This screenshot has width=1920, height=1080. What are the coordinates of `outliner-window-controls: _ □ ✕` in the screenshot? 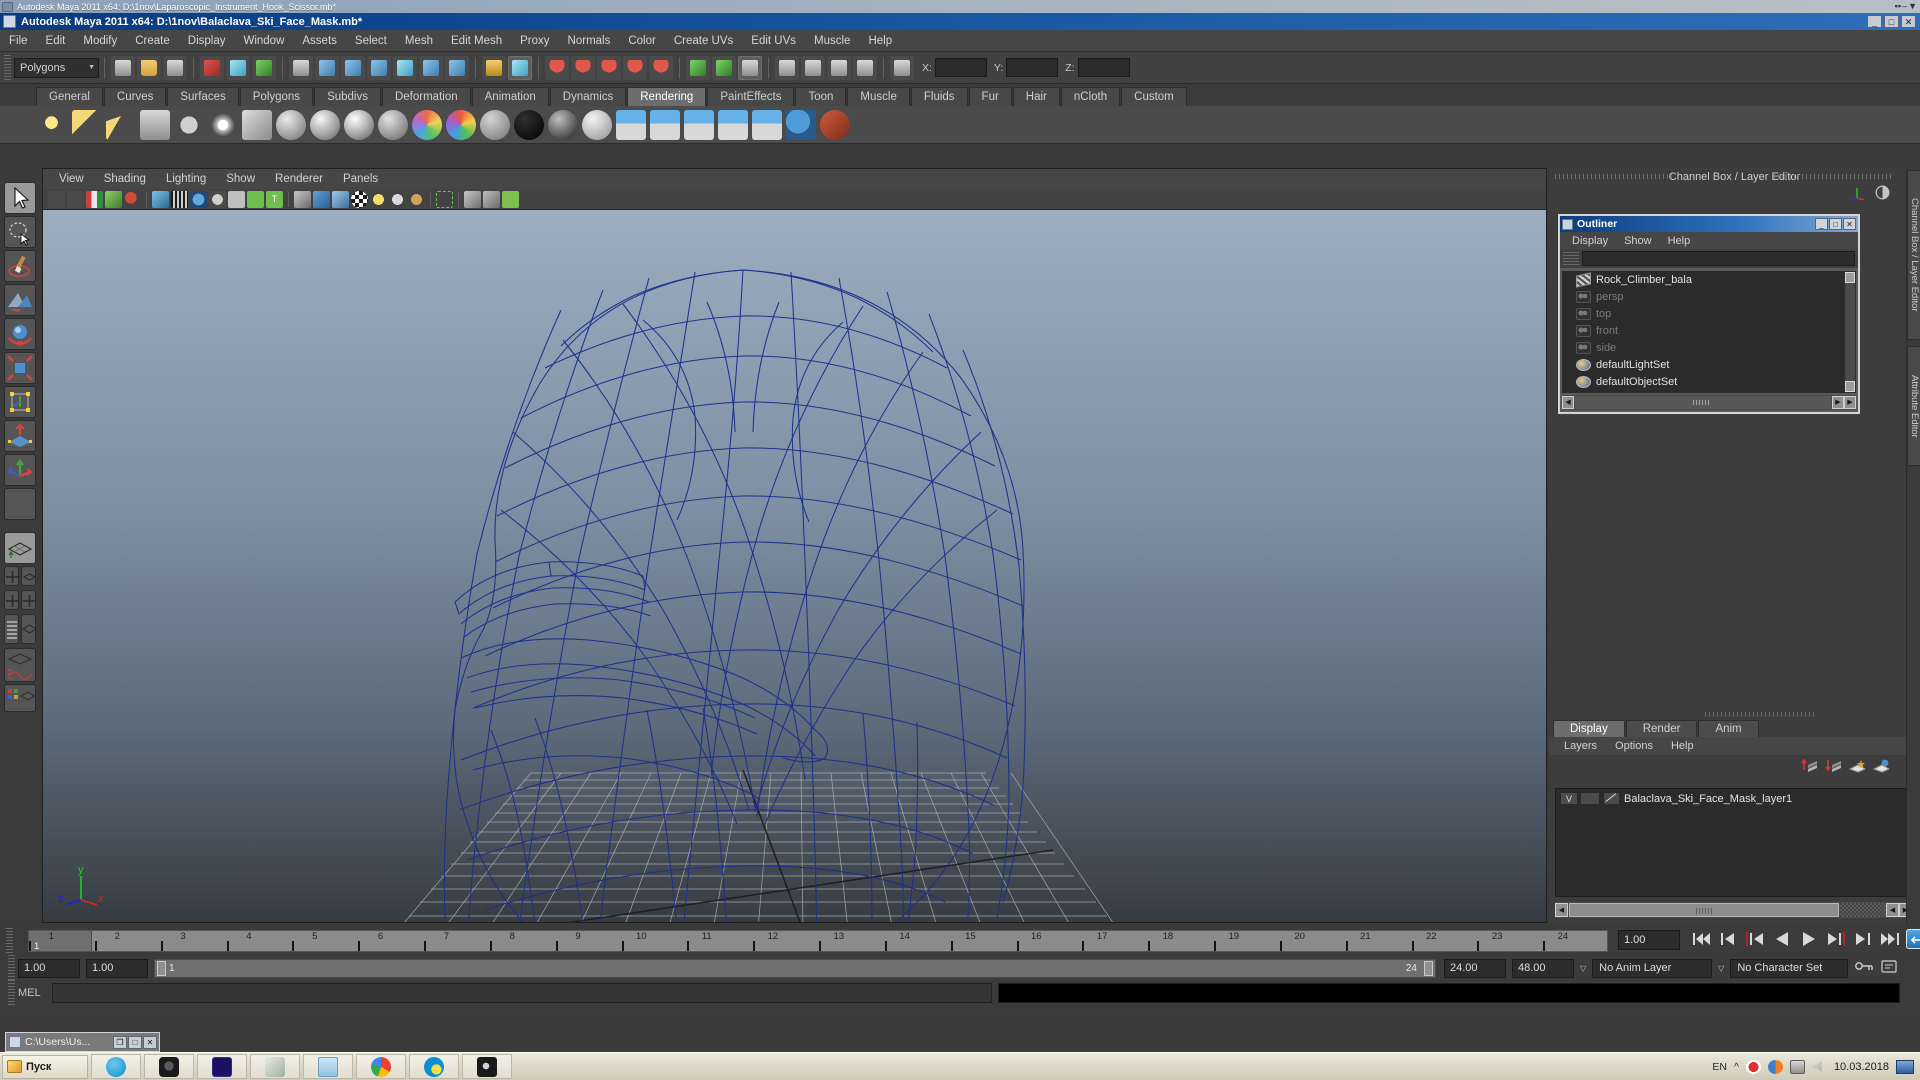 It's located at (1835, 224).